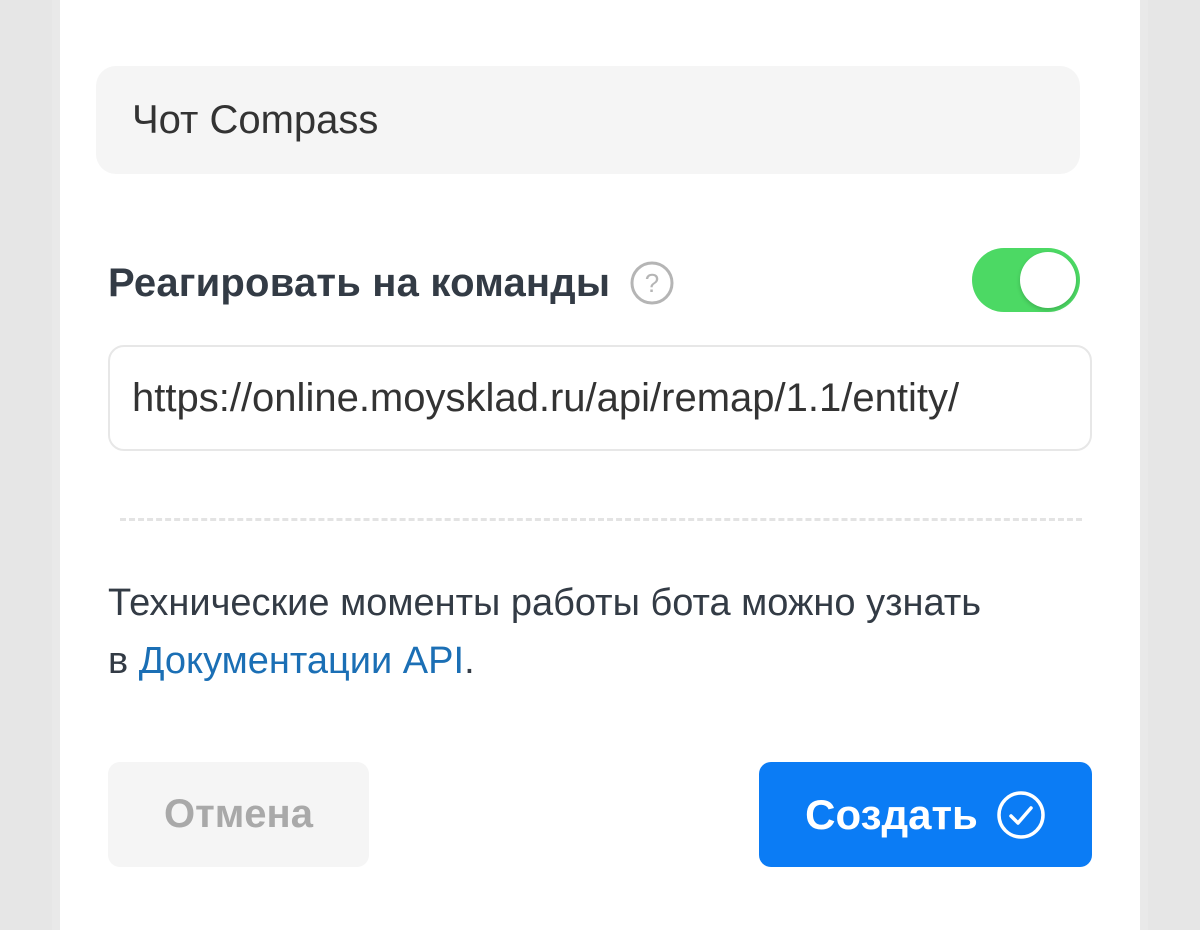 The height and width of the screenshot is (930, 1200). I want to click on check-circle-icon, so click(1021, 815).